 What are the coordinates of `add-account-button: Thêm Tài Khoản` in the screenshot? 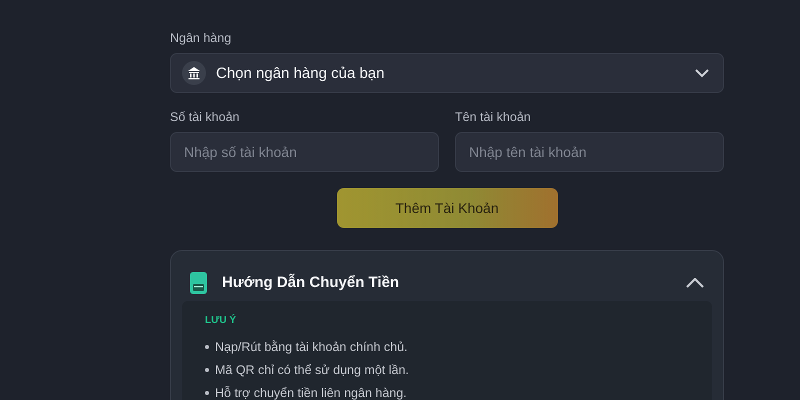 It's located at (447, 208).